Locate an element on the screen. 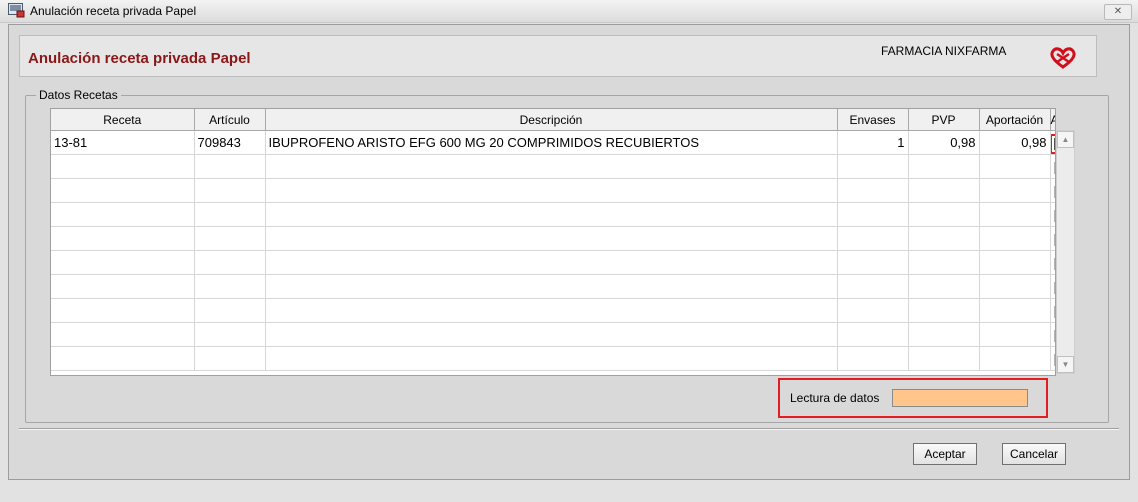 The height and width of the screenshot is (502, 1138). cell-envases: 1 is located at coordinates (873, 142).